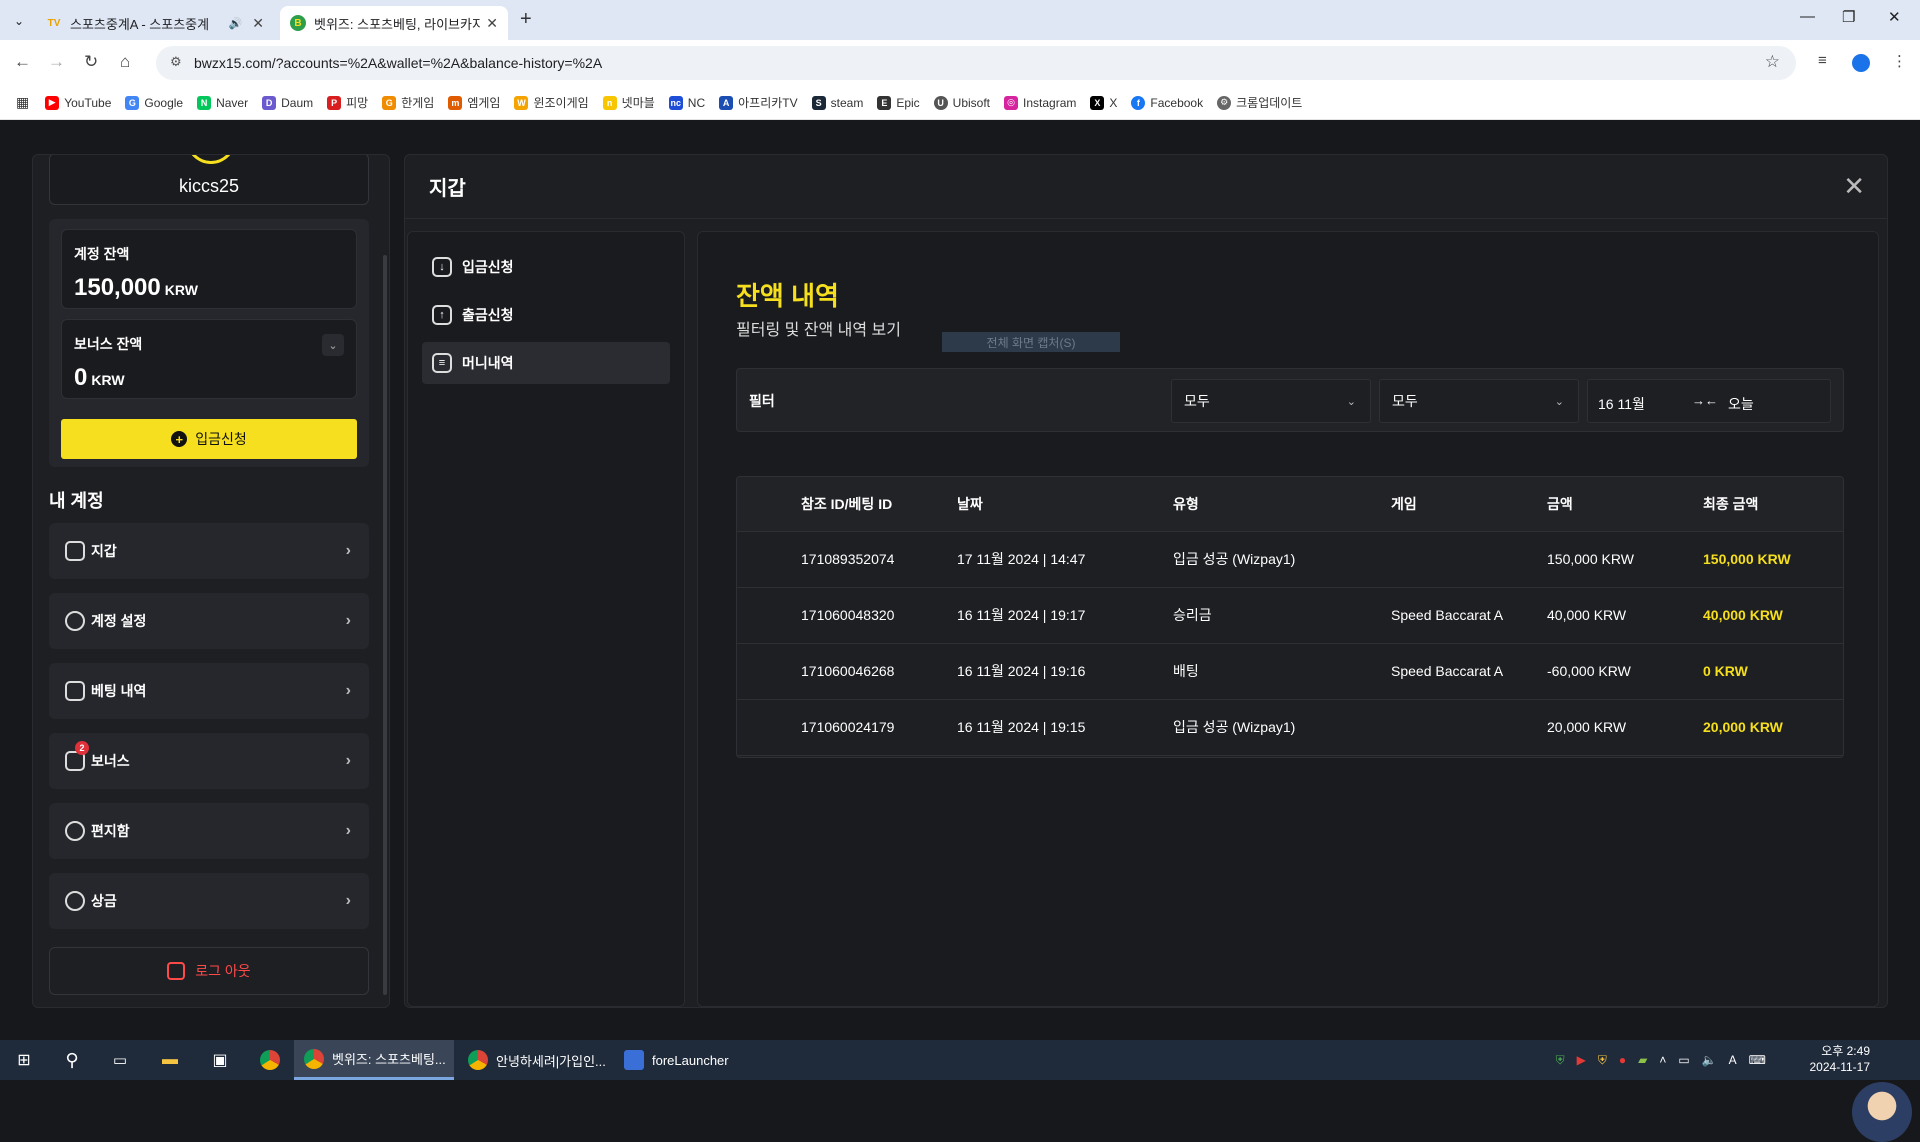 This screenshot has height=1142, width=1920. Describe the element at coordinates (1894, 17) in the screenshot. I see `close-window-icon: ✕` at that location.